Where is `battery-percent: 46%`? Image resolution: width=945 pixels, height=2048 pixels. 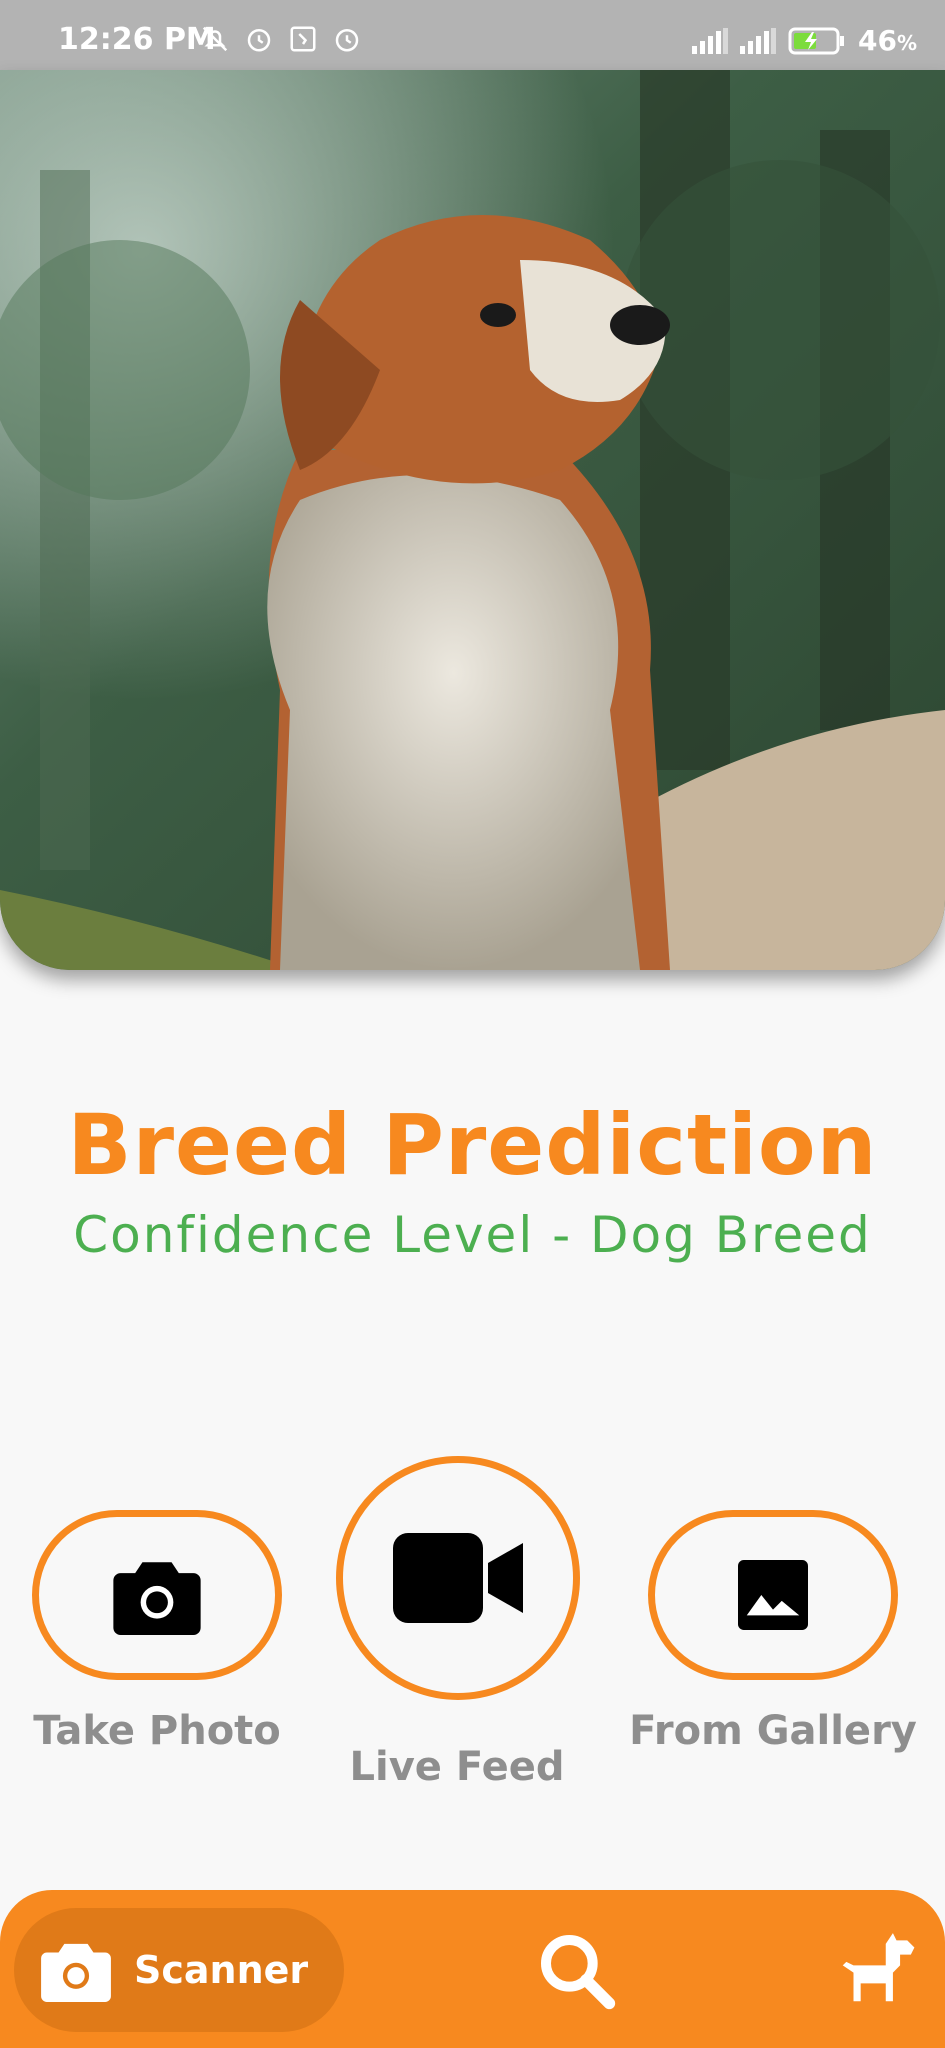 battery-percent: 46% is located at coordinates (887, 40).